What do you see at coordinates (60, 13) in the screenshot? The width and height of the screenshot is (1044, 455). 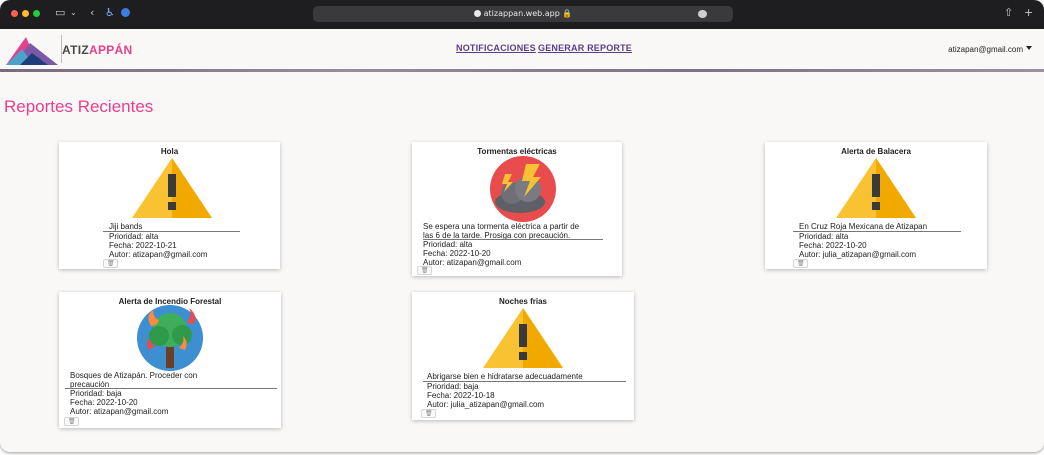 I see `sidebar-icon: ▭` at bounding box center [60, 13].